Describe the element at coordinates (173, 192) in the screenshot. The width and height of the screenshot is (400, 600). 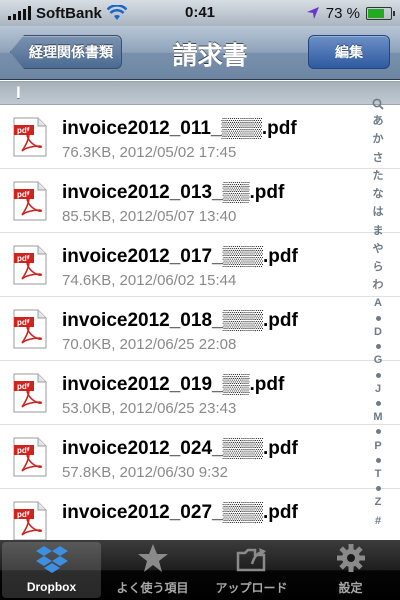
I see `file-name: invoice2012_013_▒▒.pdf` at that location.